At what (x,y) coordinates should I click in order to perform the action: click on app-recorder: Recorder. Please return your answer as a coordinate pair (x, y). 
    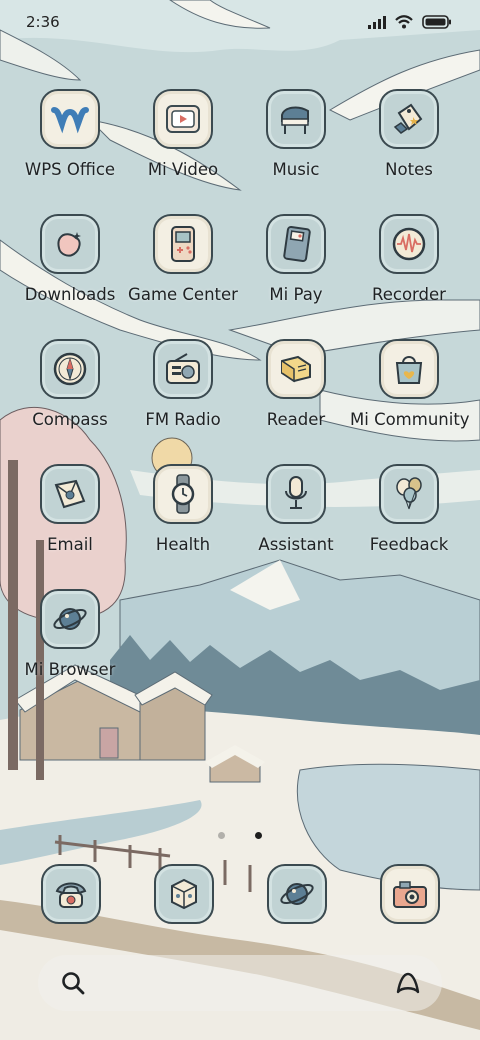
    Looking at the image, I should click on (409, 259).